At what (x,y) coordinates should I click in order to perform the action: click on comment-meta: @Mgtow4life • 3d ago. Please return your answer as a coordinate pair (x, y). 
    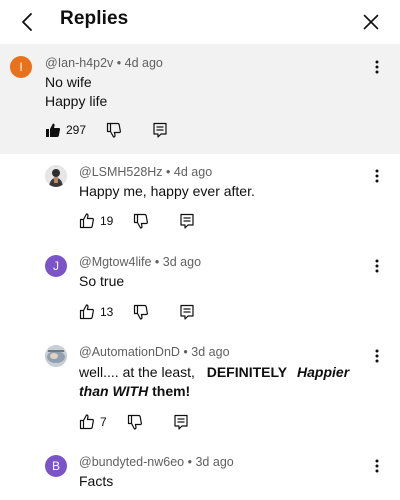
    Looking at the image, I should click on (140, 262).